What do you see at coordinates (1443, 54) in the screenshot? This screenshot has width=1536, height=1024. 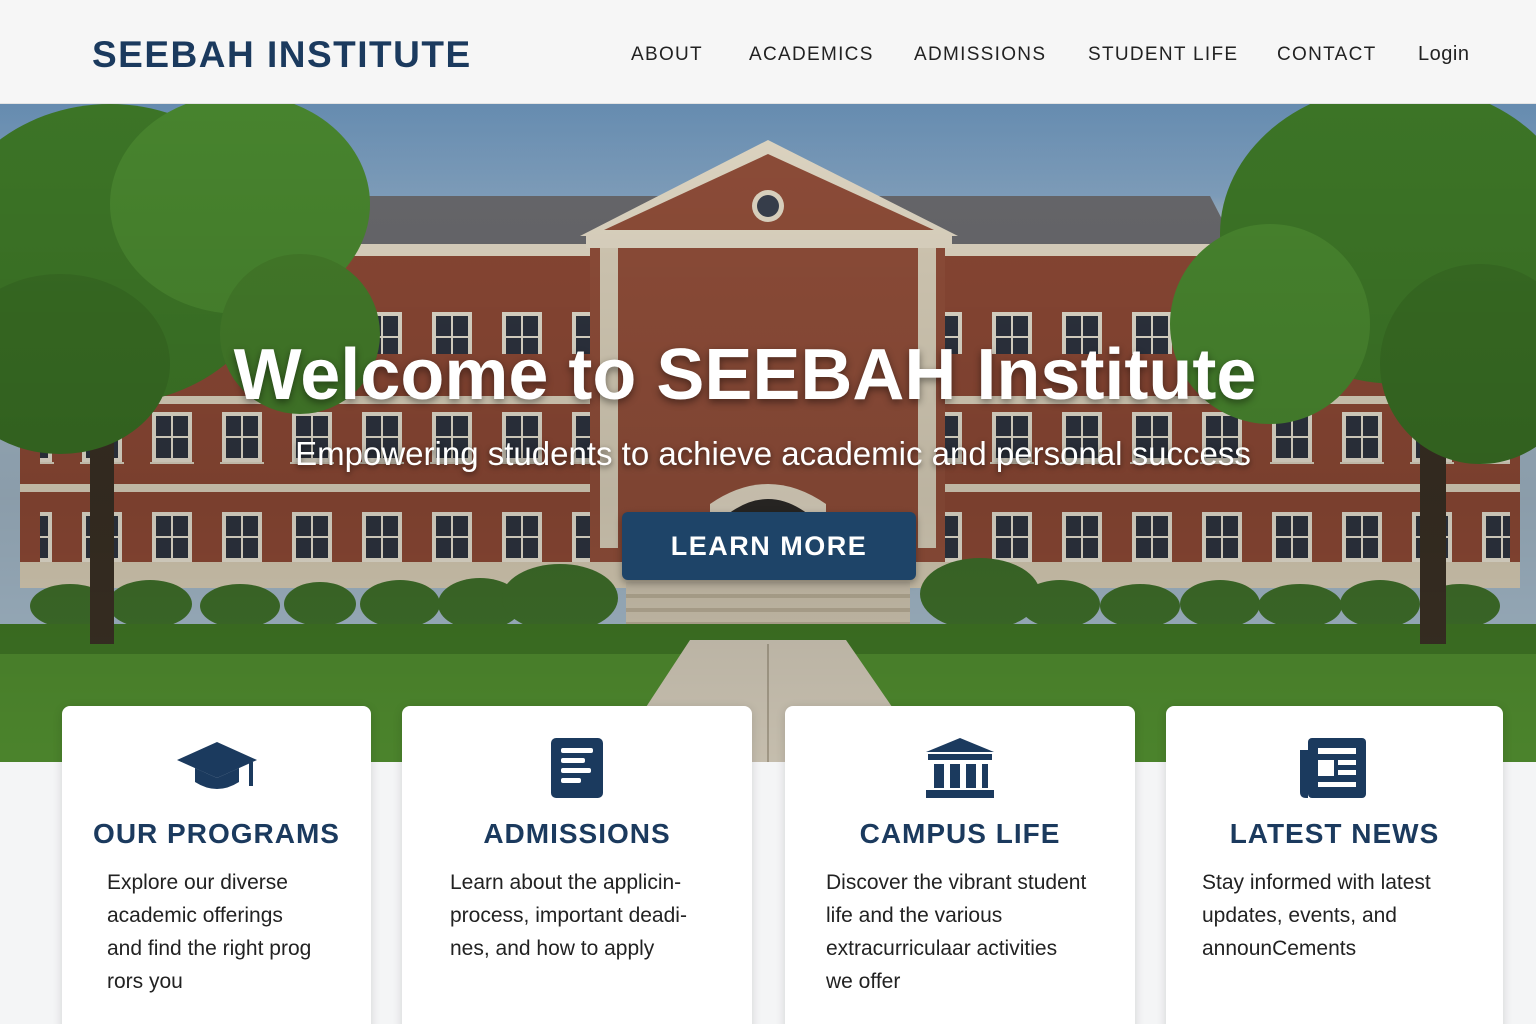 I see `login-link: Login` at bounding box center [1443, 54].